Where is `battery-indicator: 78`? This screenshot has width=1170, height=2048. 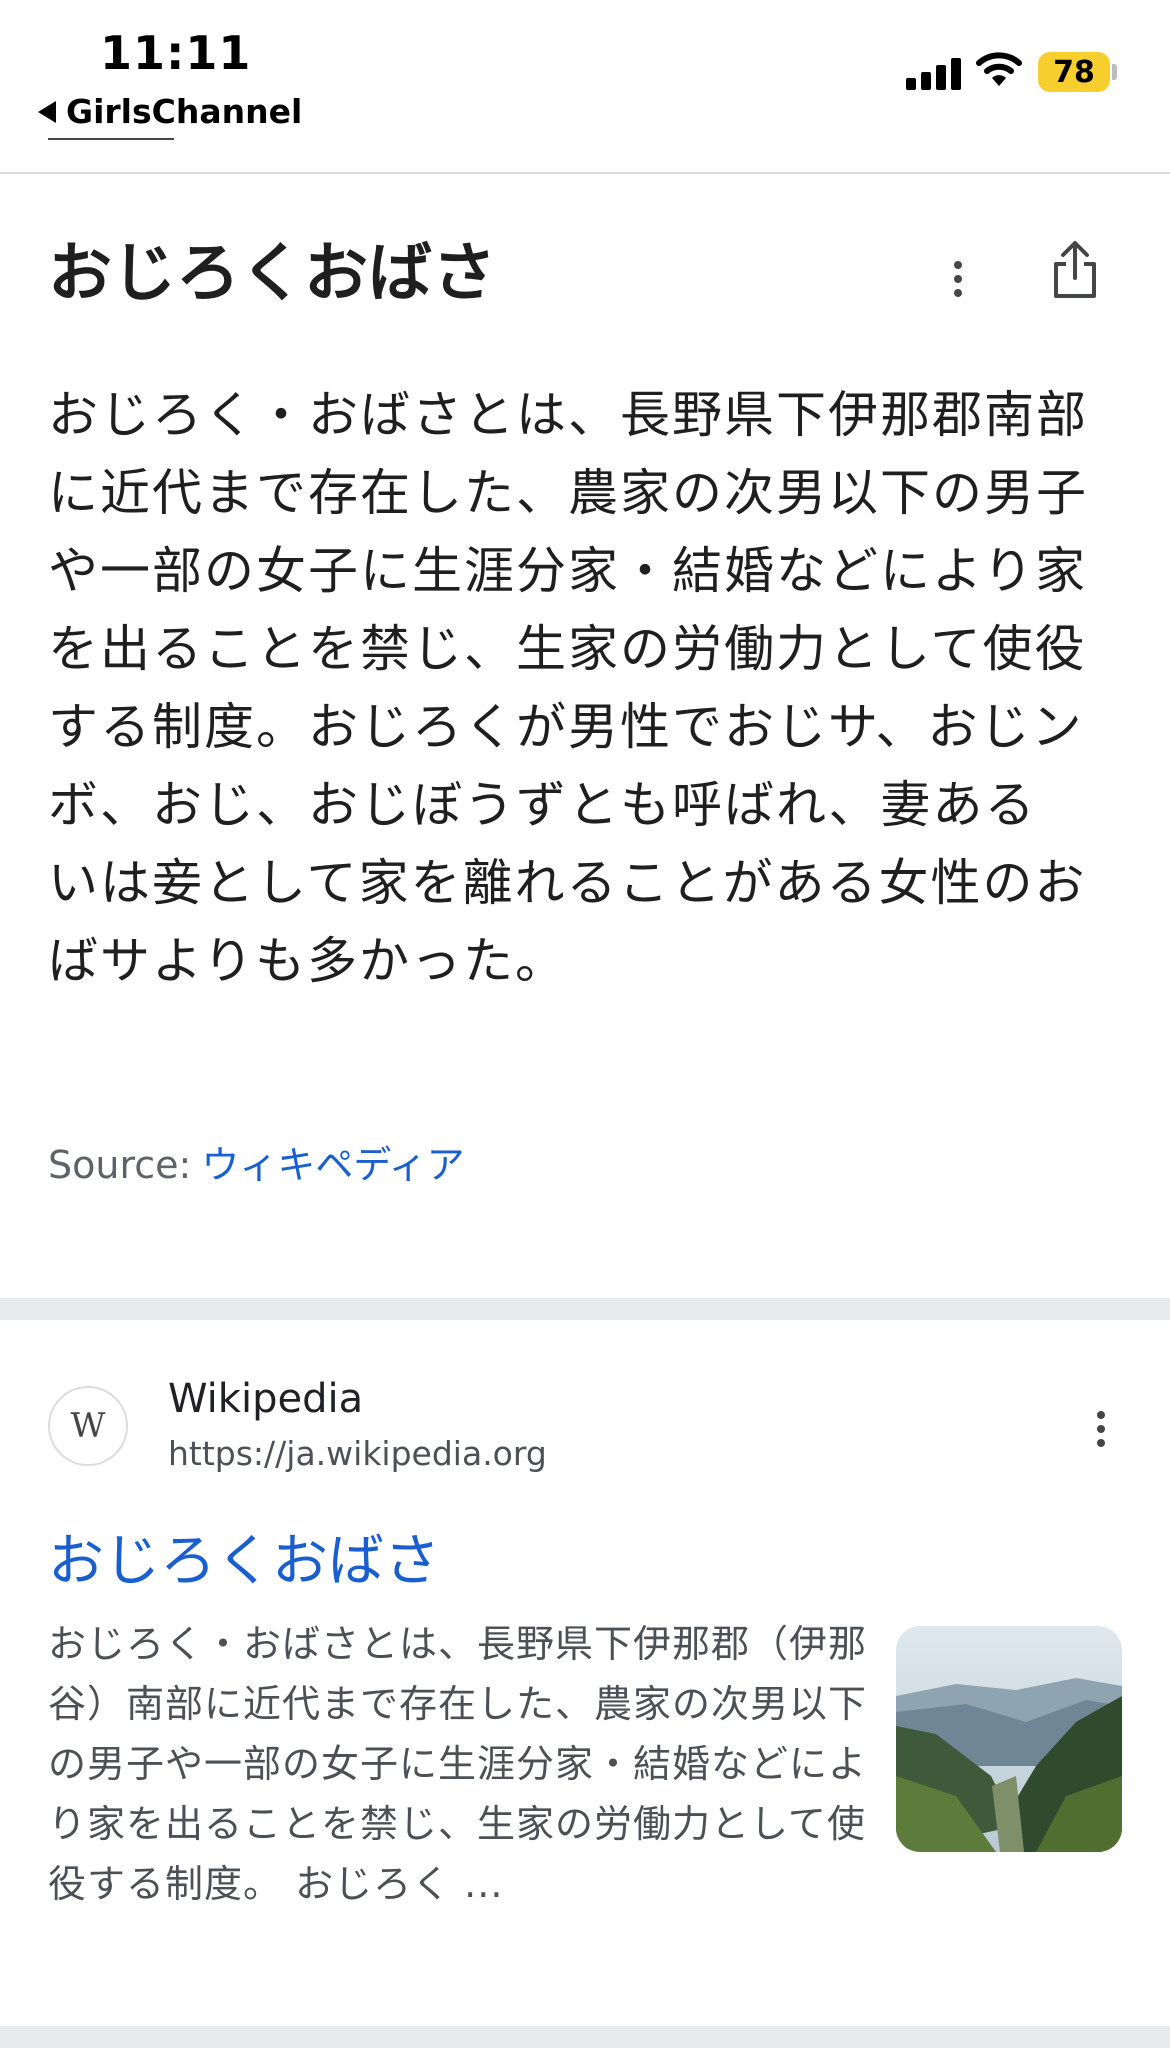
battery-indicator: 78 is located at coordinates (1074, 72).